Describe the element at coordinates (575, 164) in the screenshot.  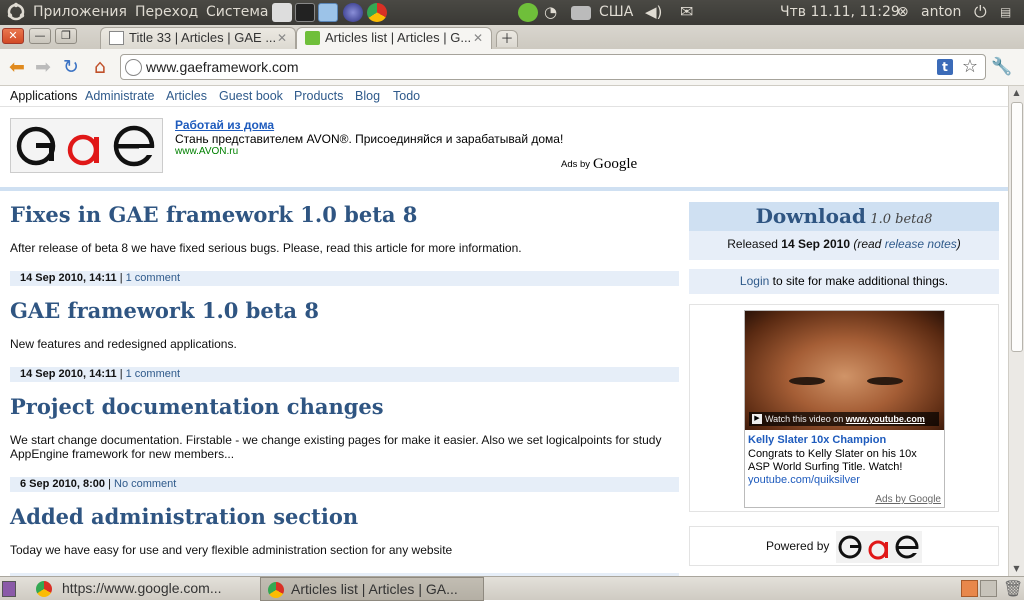
I see `ads-by-label: Ads by` at that location.